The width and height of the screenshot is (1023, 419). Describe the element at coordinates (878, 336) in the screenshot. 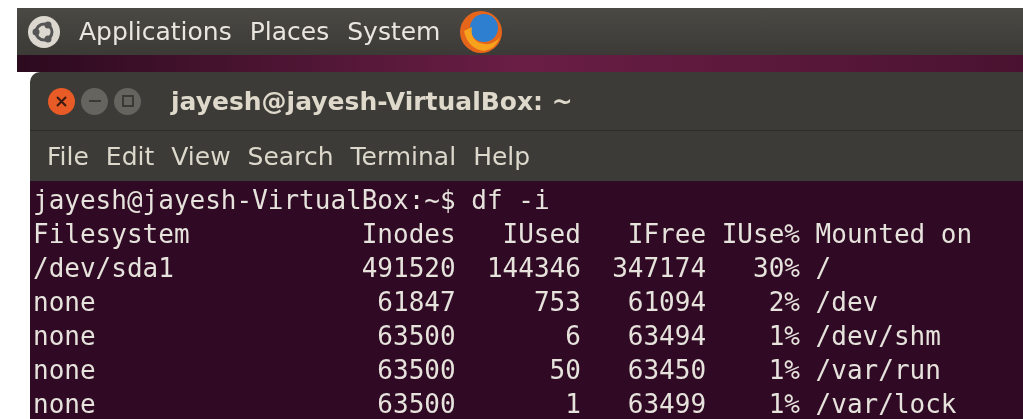

I see `table-cell-text: /dev/shm` at that location.